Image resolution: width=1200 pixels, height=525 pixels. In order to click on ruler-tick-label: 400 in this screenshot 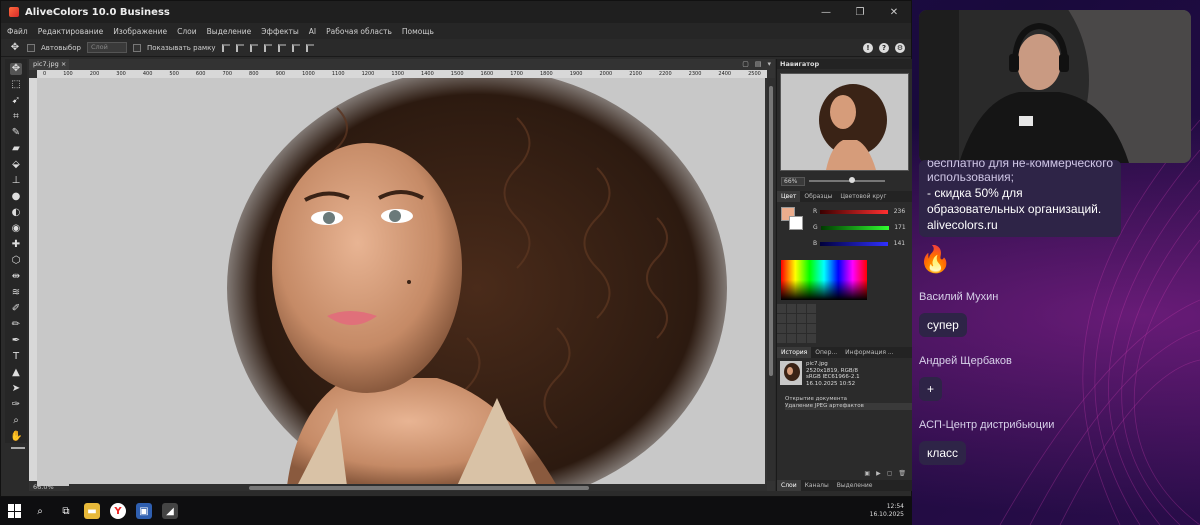, I will do `click(147, 74)`.